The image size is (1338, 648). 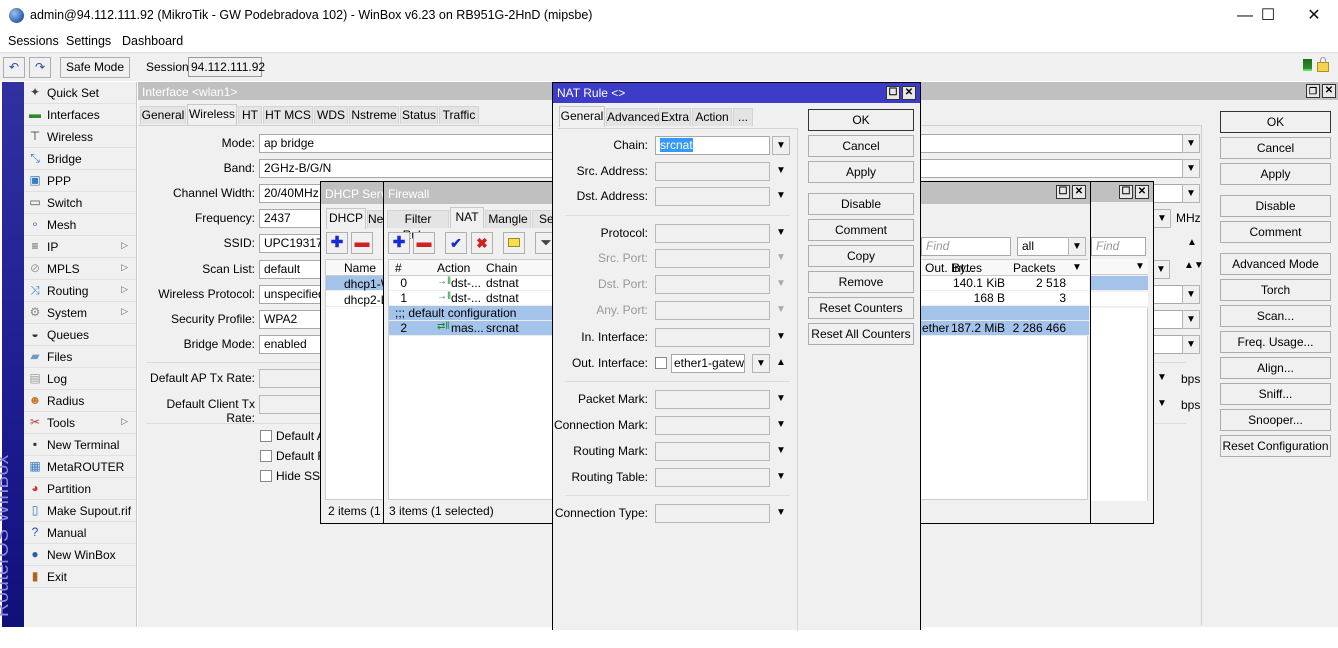 What do you see at coordinates (418, 226) in the screenshot?
I see `tab-filter-rules: Filter Rules` at bounding box center [418, 226].